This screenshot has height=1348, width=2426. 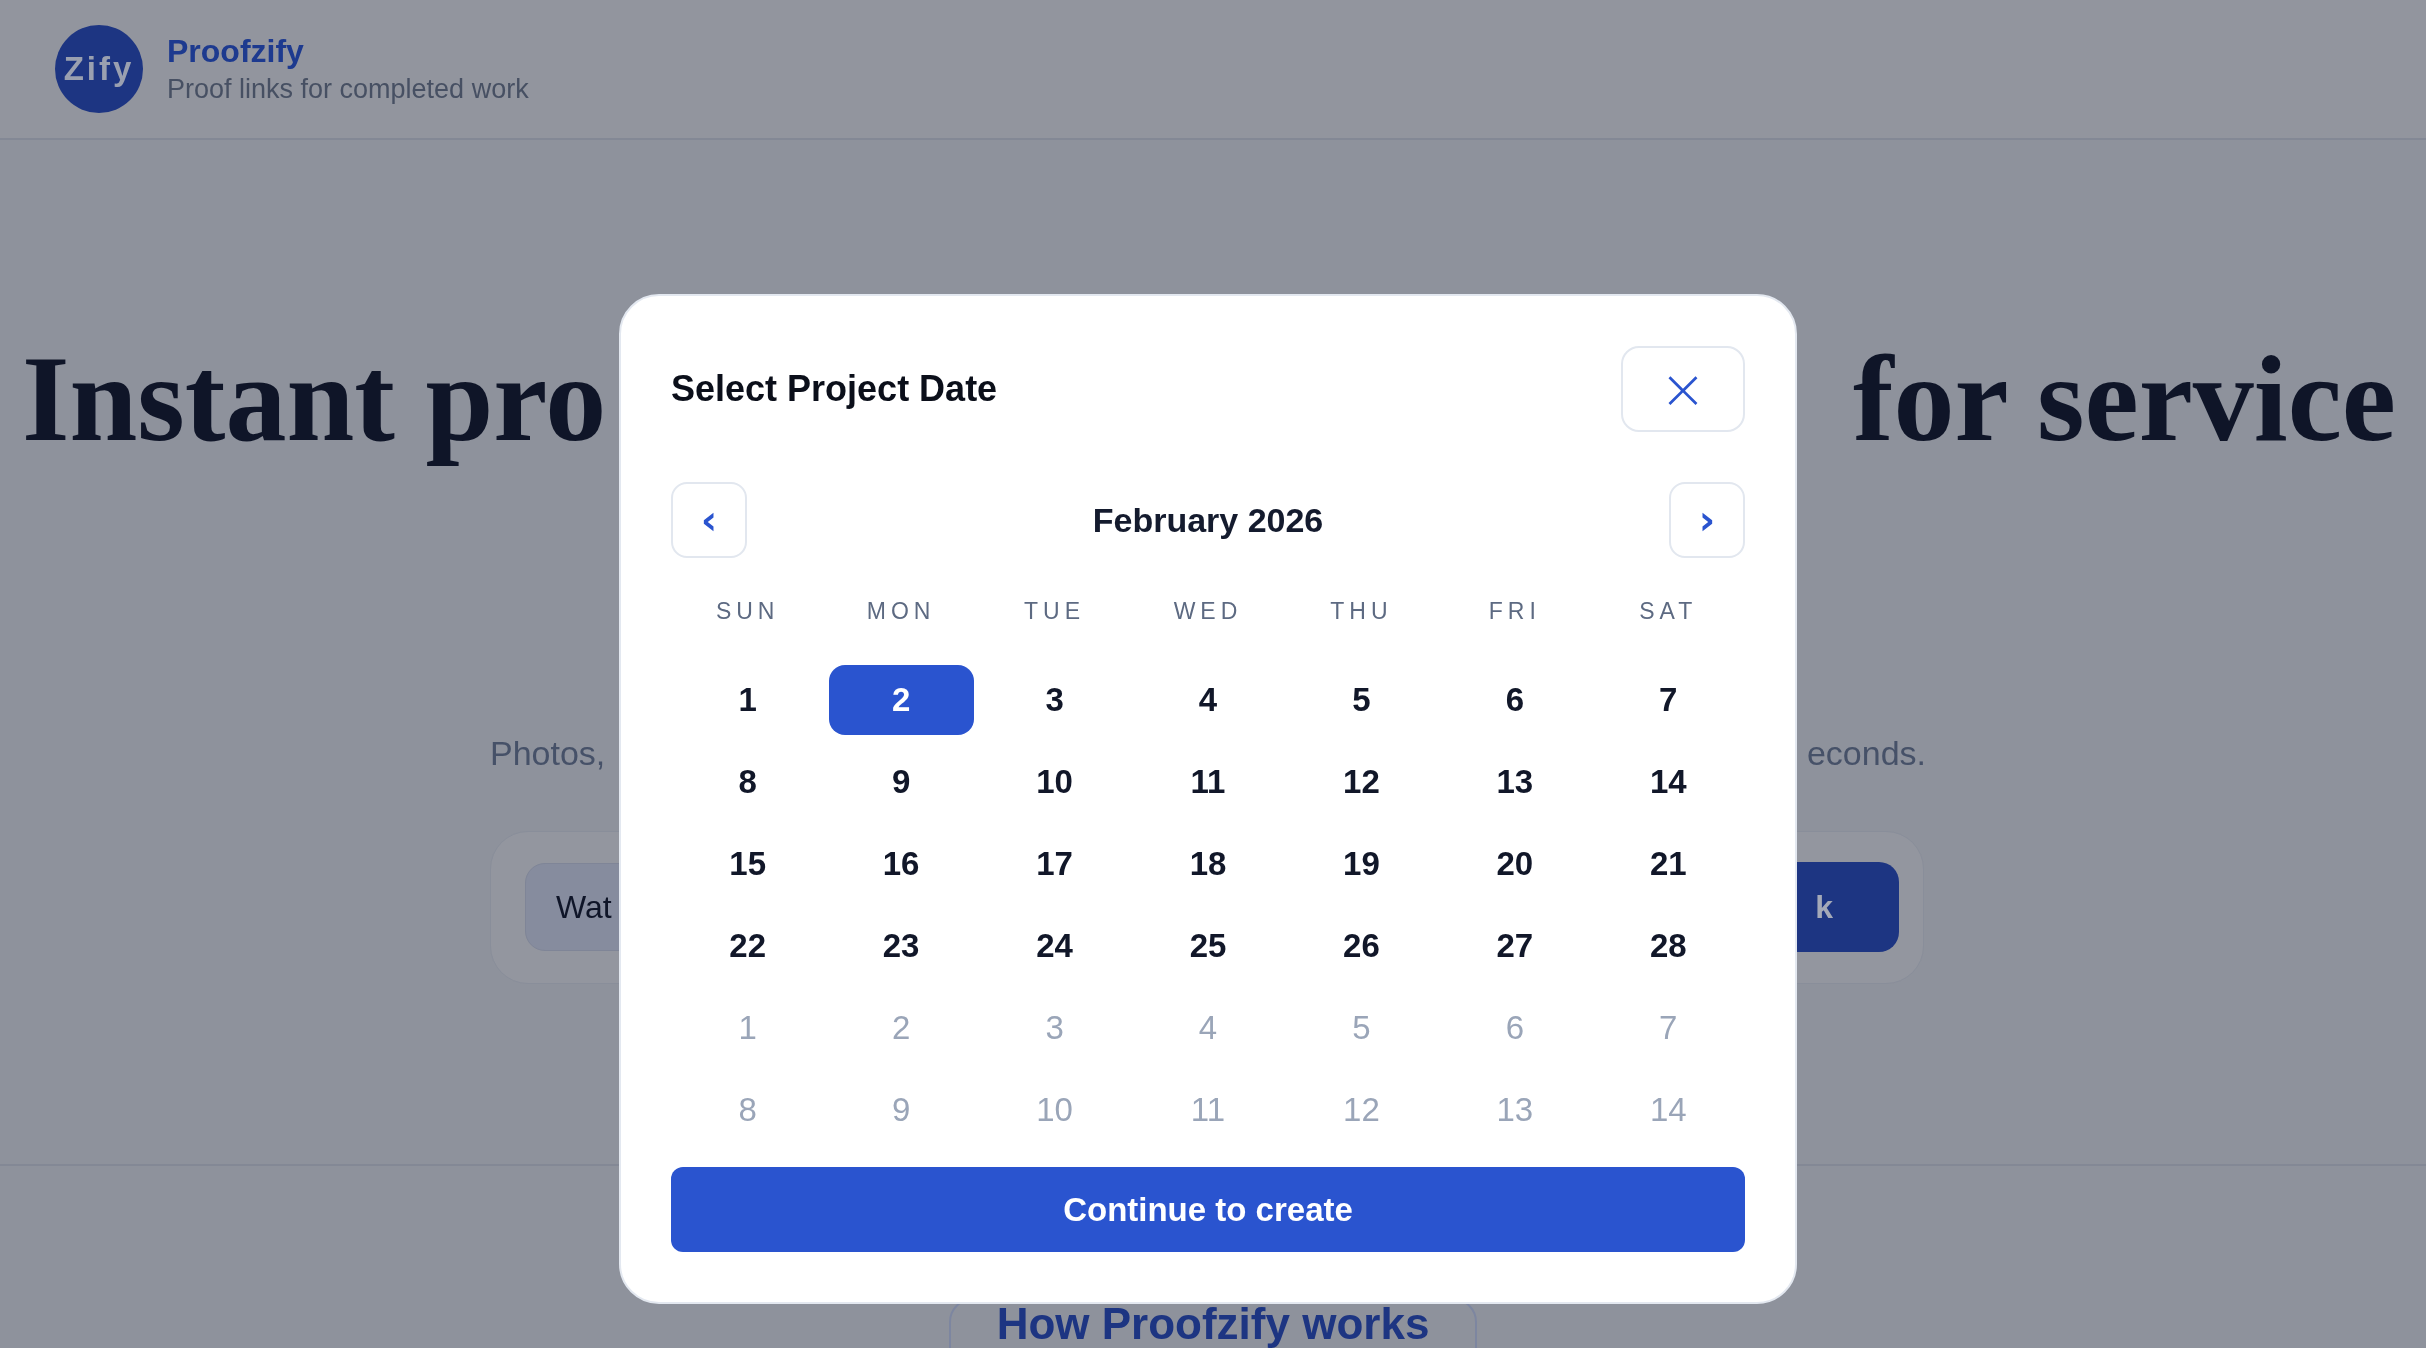 I want to click on weekday-label: SUN, so click(x=747, y=611).